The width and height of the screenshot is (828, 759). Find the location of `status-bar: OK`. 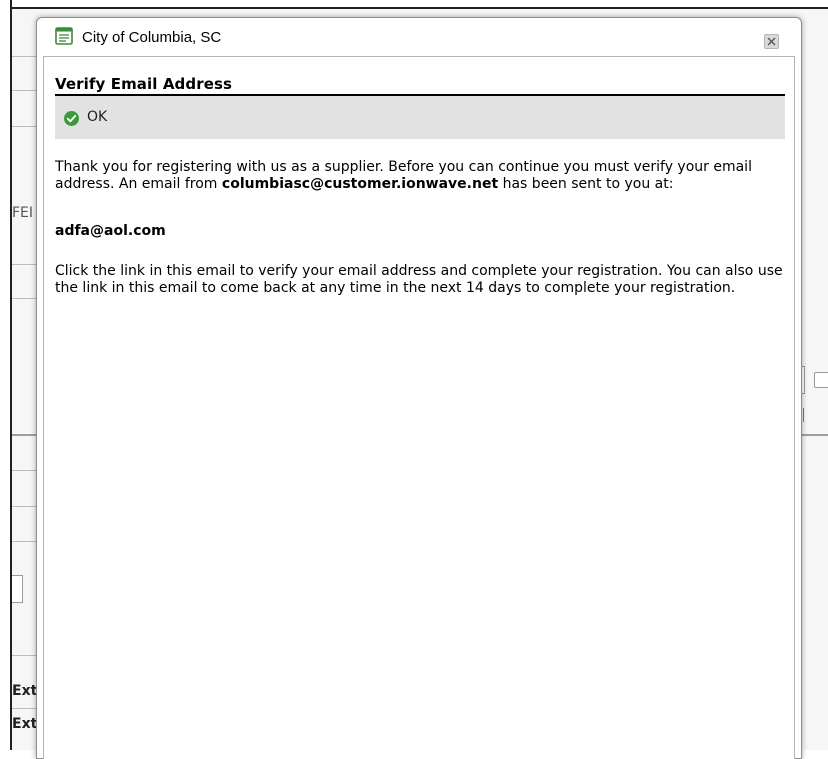

status-bar: OK is located at coordinates (420, 117).